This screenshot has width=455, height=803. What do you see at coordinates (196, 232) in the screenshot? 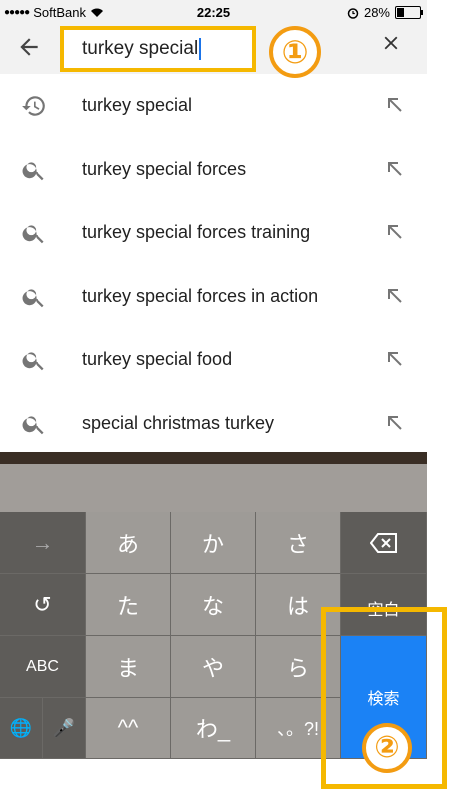
I see `suggestion-label: turkey special forces training` at bounding box center [196, 232].